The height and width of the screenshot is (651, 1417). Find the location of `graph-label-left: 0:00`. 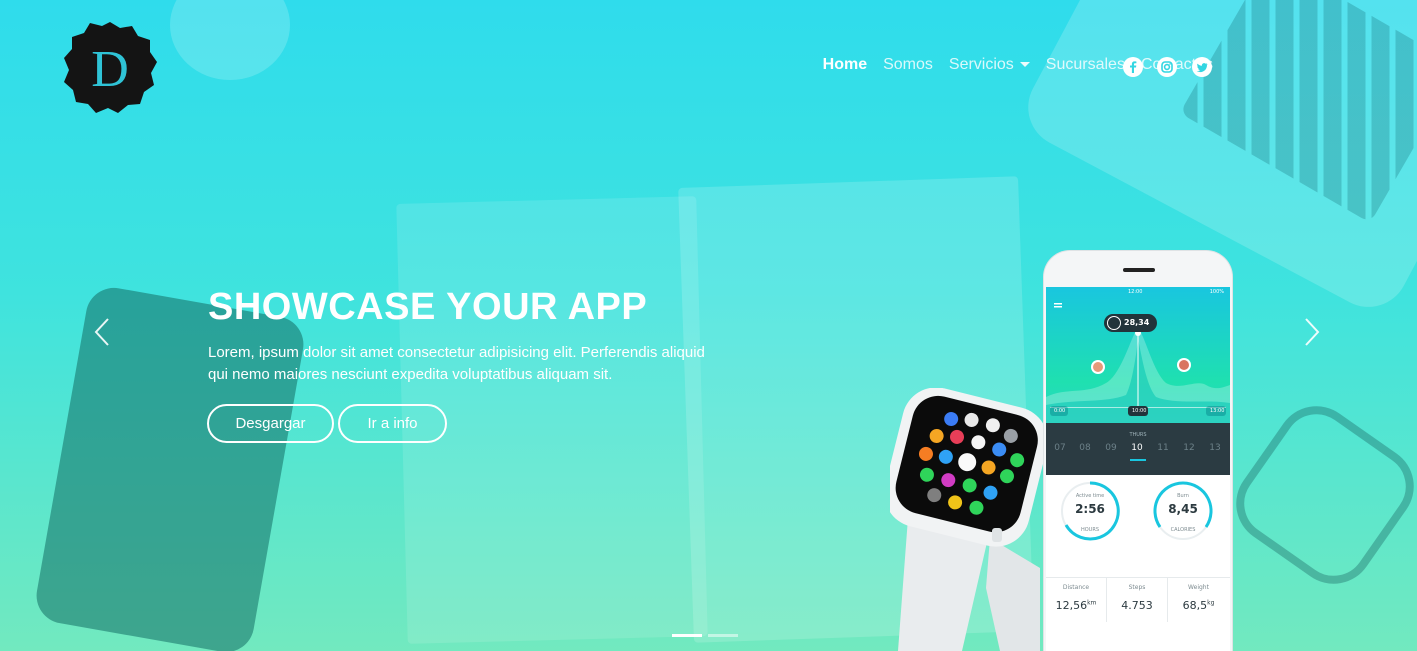

graph-label-left: 0:00 is located at coordinates (1060, 411).